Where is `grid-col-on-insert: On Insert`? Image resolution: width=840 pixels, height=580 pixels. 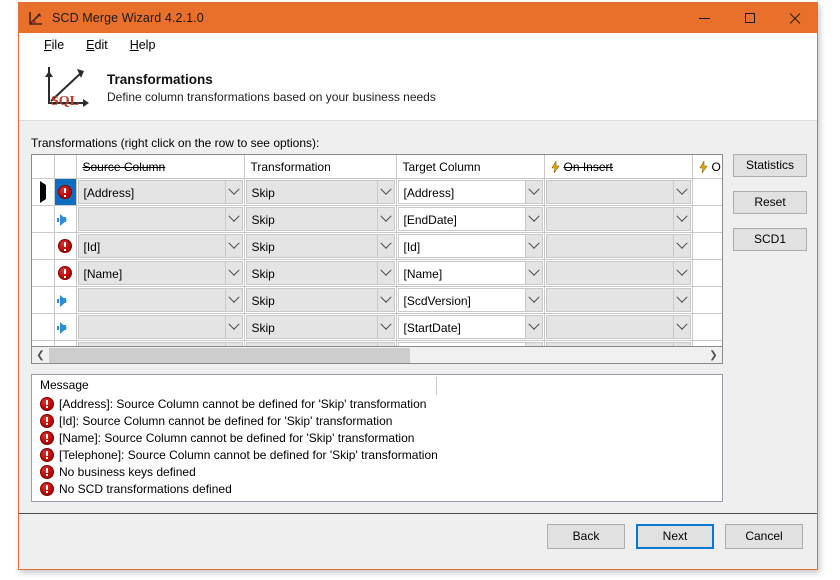 grid-col-on-insert: On Insert is located at coordinates (618, 167).